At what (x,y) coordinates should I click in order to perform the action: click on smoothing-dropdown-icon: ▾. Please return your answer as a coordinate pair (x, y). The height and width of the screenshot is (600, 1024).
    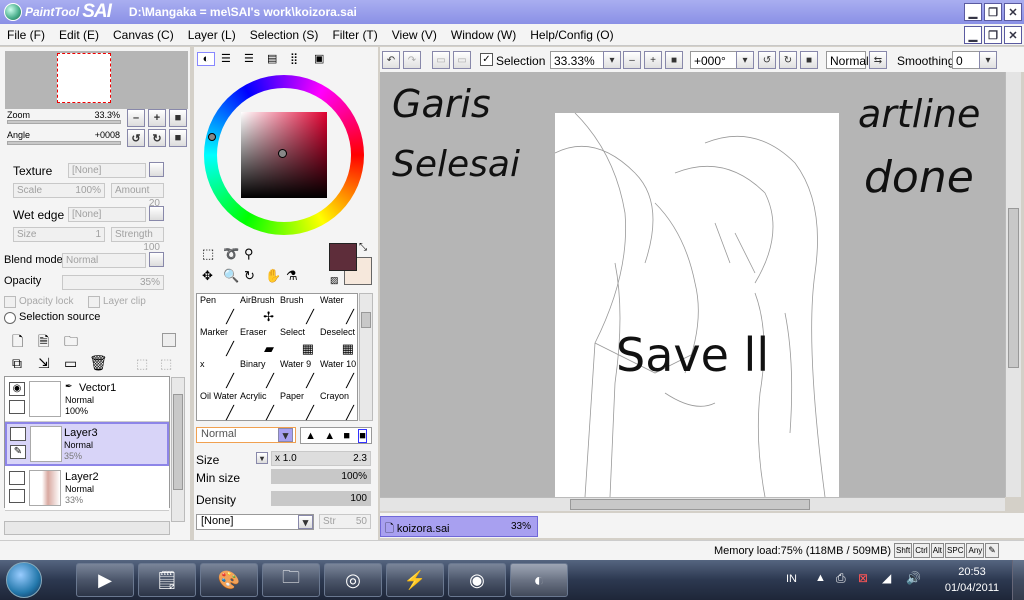
    Looking at the image, I should click on (988, 60).